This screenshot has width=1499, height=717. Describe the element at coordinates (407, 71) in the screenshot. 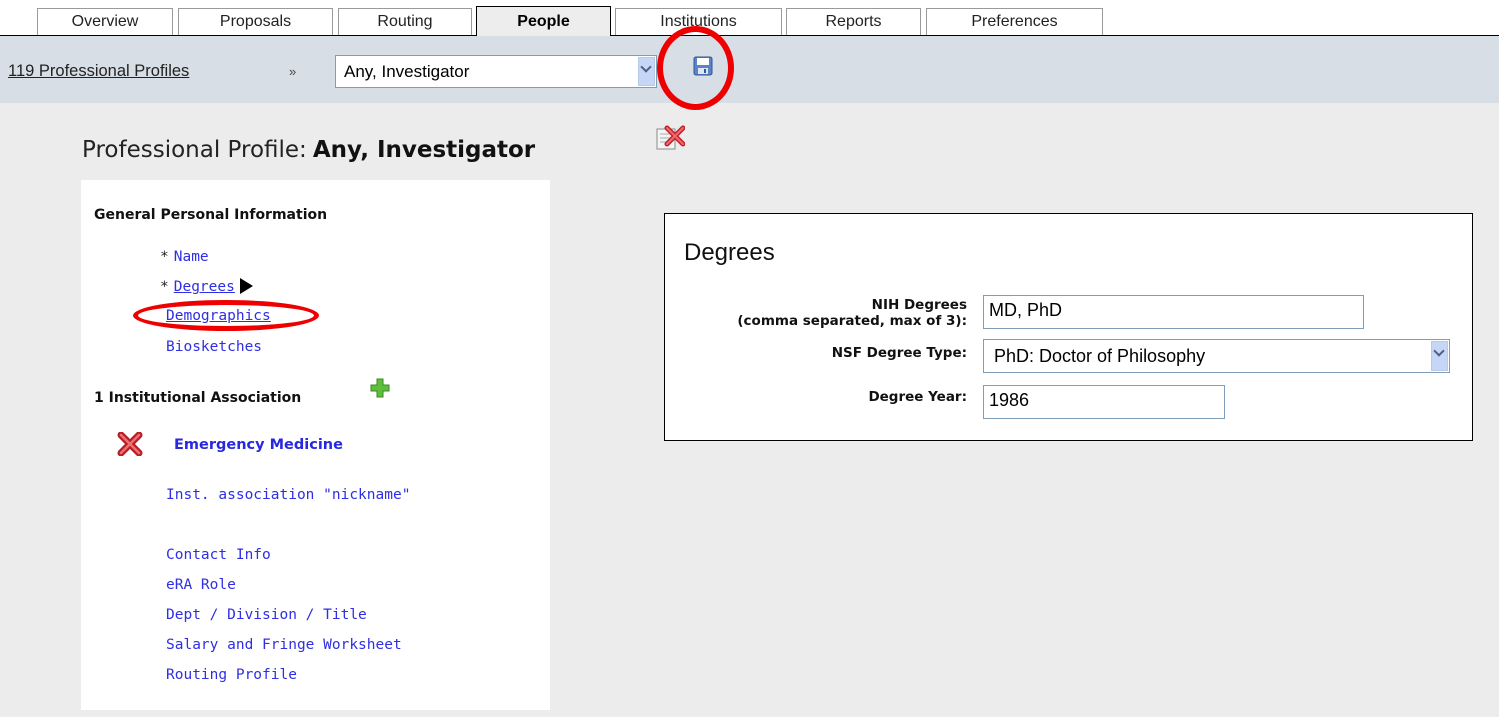

I see `profile-select-value: Any, Investigator` at that location.